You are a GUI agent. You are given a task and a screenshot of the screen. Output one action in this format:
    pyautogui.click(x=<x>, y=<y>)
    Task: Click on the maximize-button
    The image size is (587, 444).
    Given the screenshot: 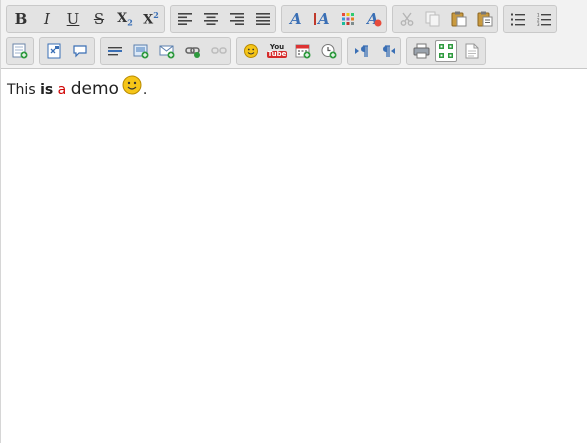 What is the action you would take?
    pyautogui.click(x=446, y=51)
    